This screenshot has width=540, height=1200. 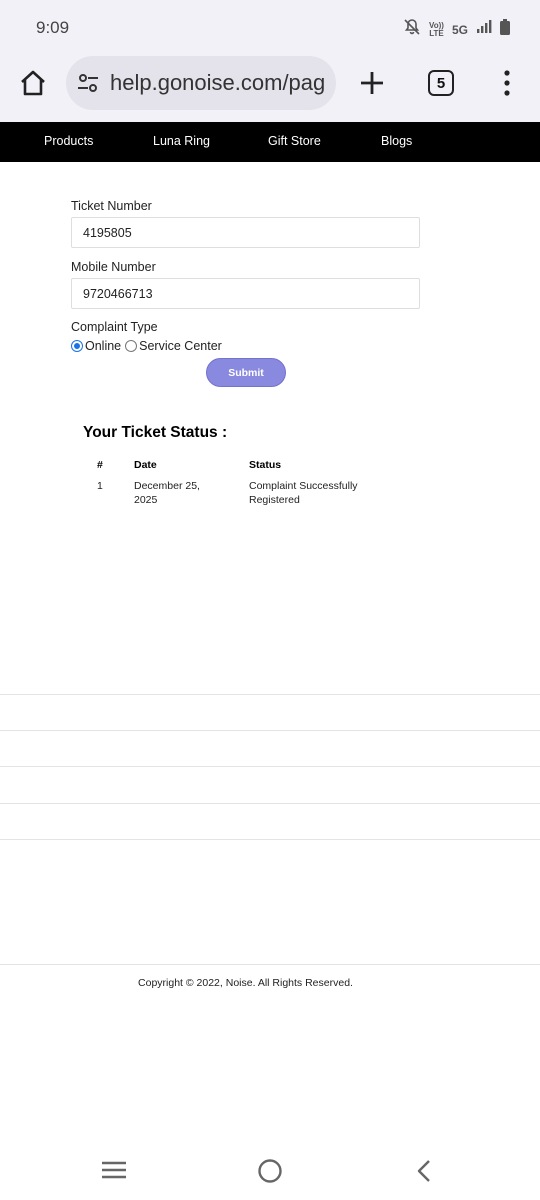 I want to click on overflow-menu-icon, so click(x=507, y=83).